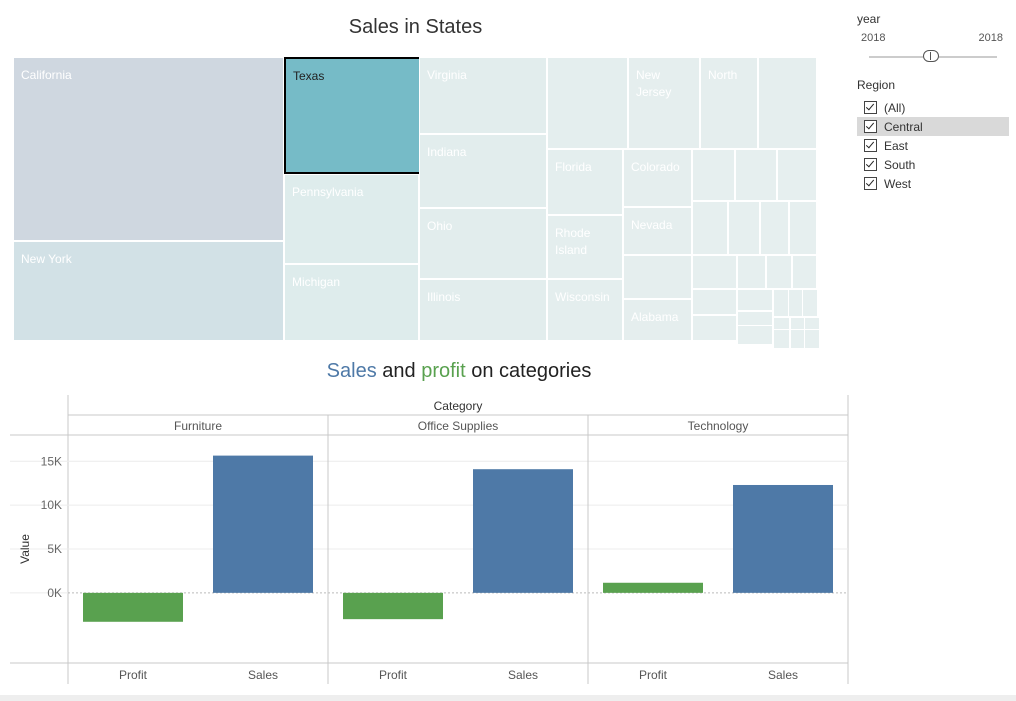  Describe the element at coordinates (54, 593) in the screenshot. I see `y-tick-label: 0K` at that location.